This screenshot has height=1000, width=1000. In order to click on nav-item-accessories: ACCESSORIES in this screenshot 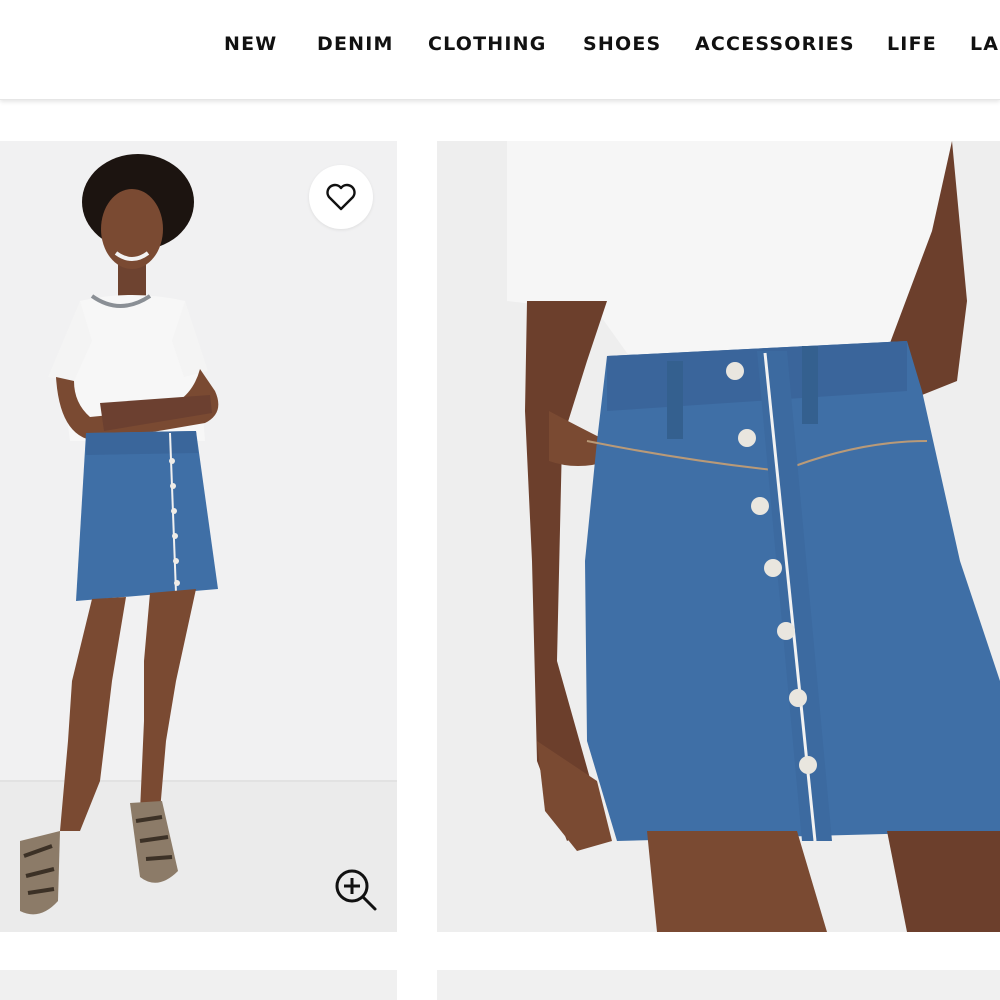, I will do `click(775, 44)`.